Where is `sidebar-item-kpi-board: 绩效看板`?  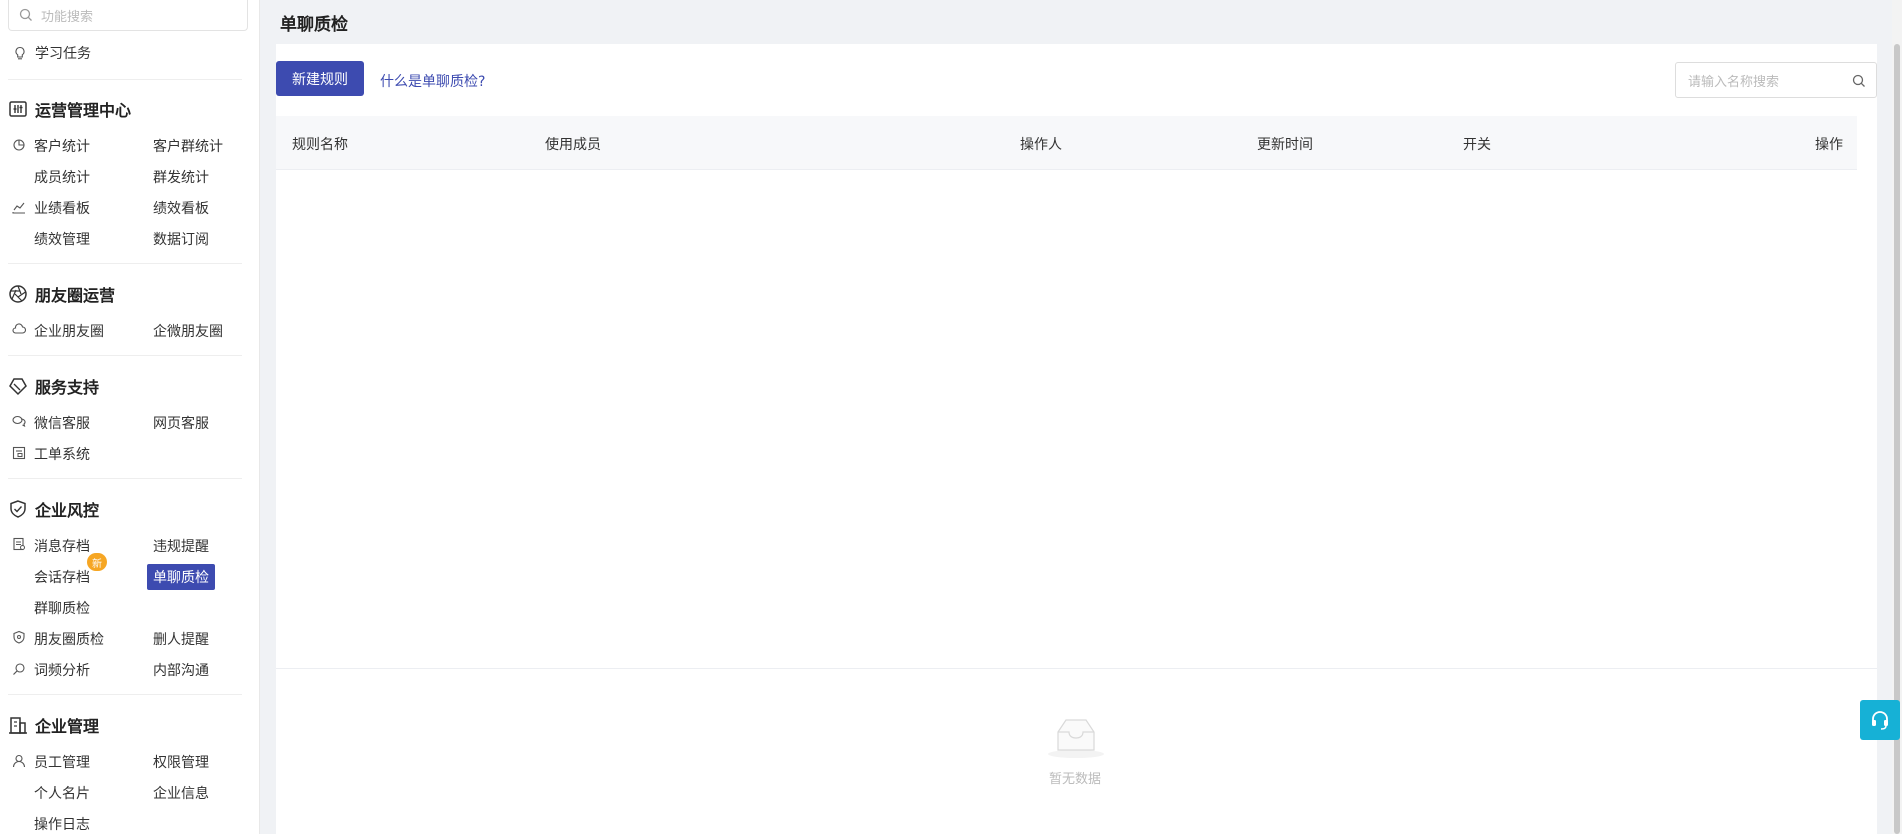
sidebar-item-kpi-board: 绩效看板 is located at coordinates (181, 208).